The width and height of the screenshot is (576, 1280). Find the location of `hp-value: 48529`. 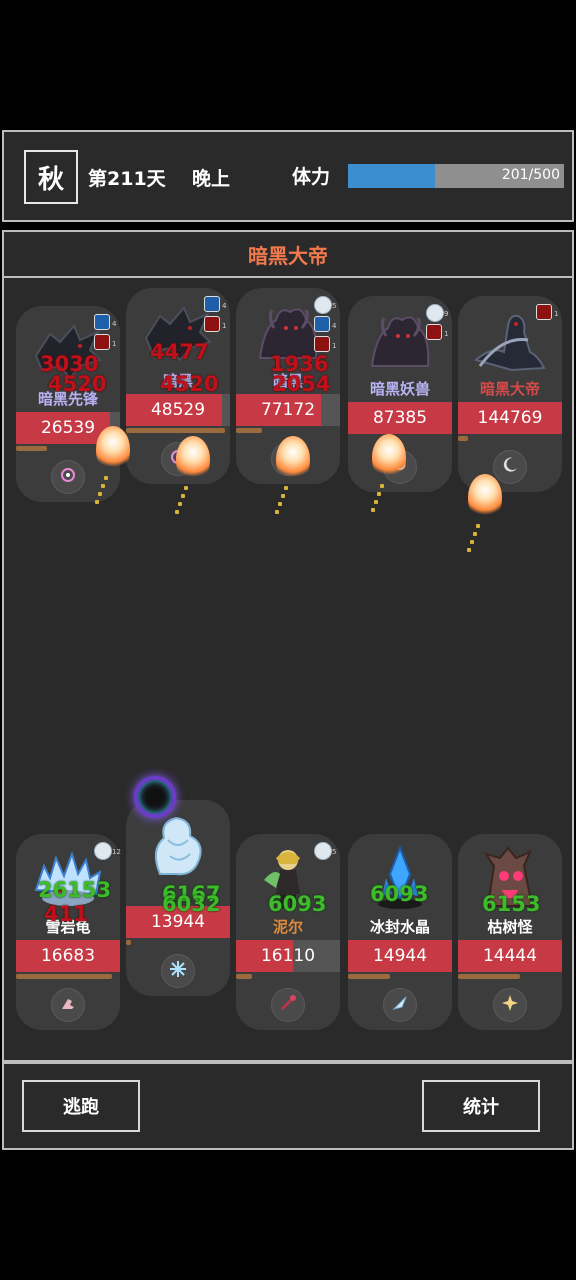

hp-value: 48529 is located at coordinates (178, 410).